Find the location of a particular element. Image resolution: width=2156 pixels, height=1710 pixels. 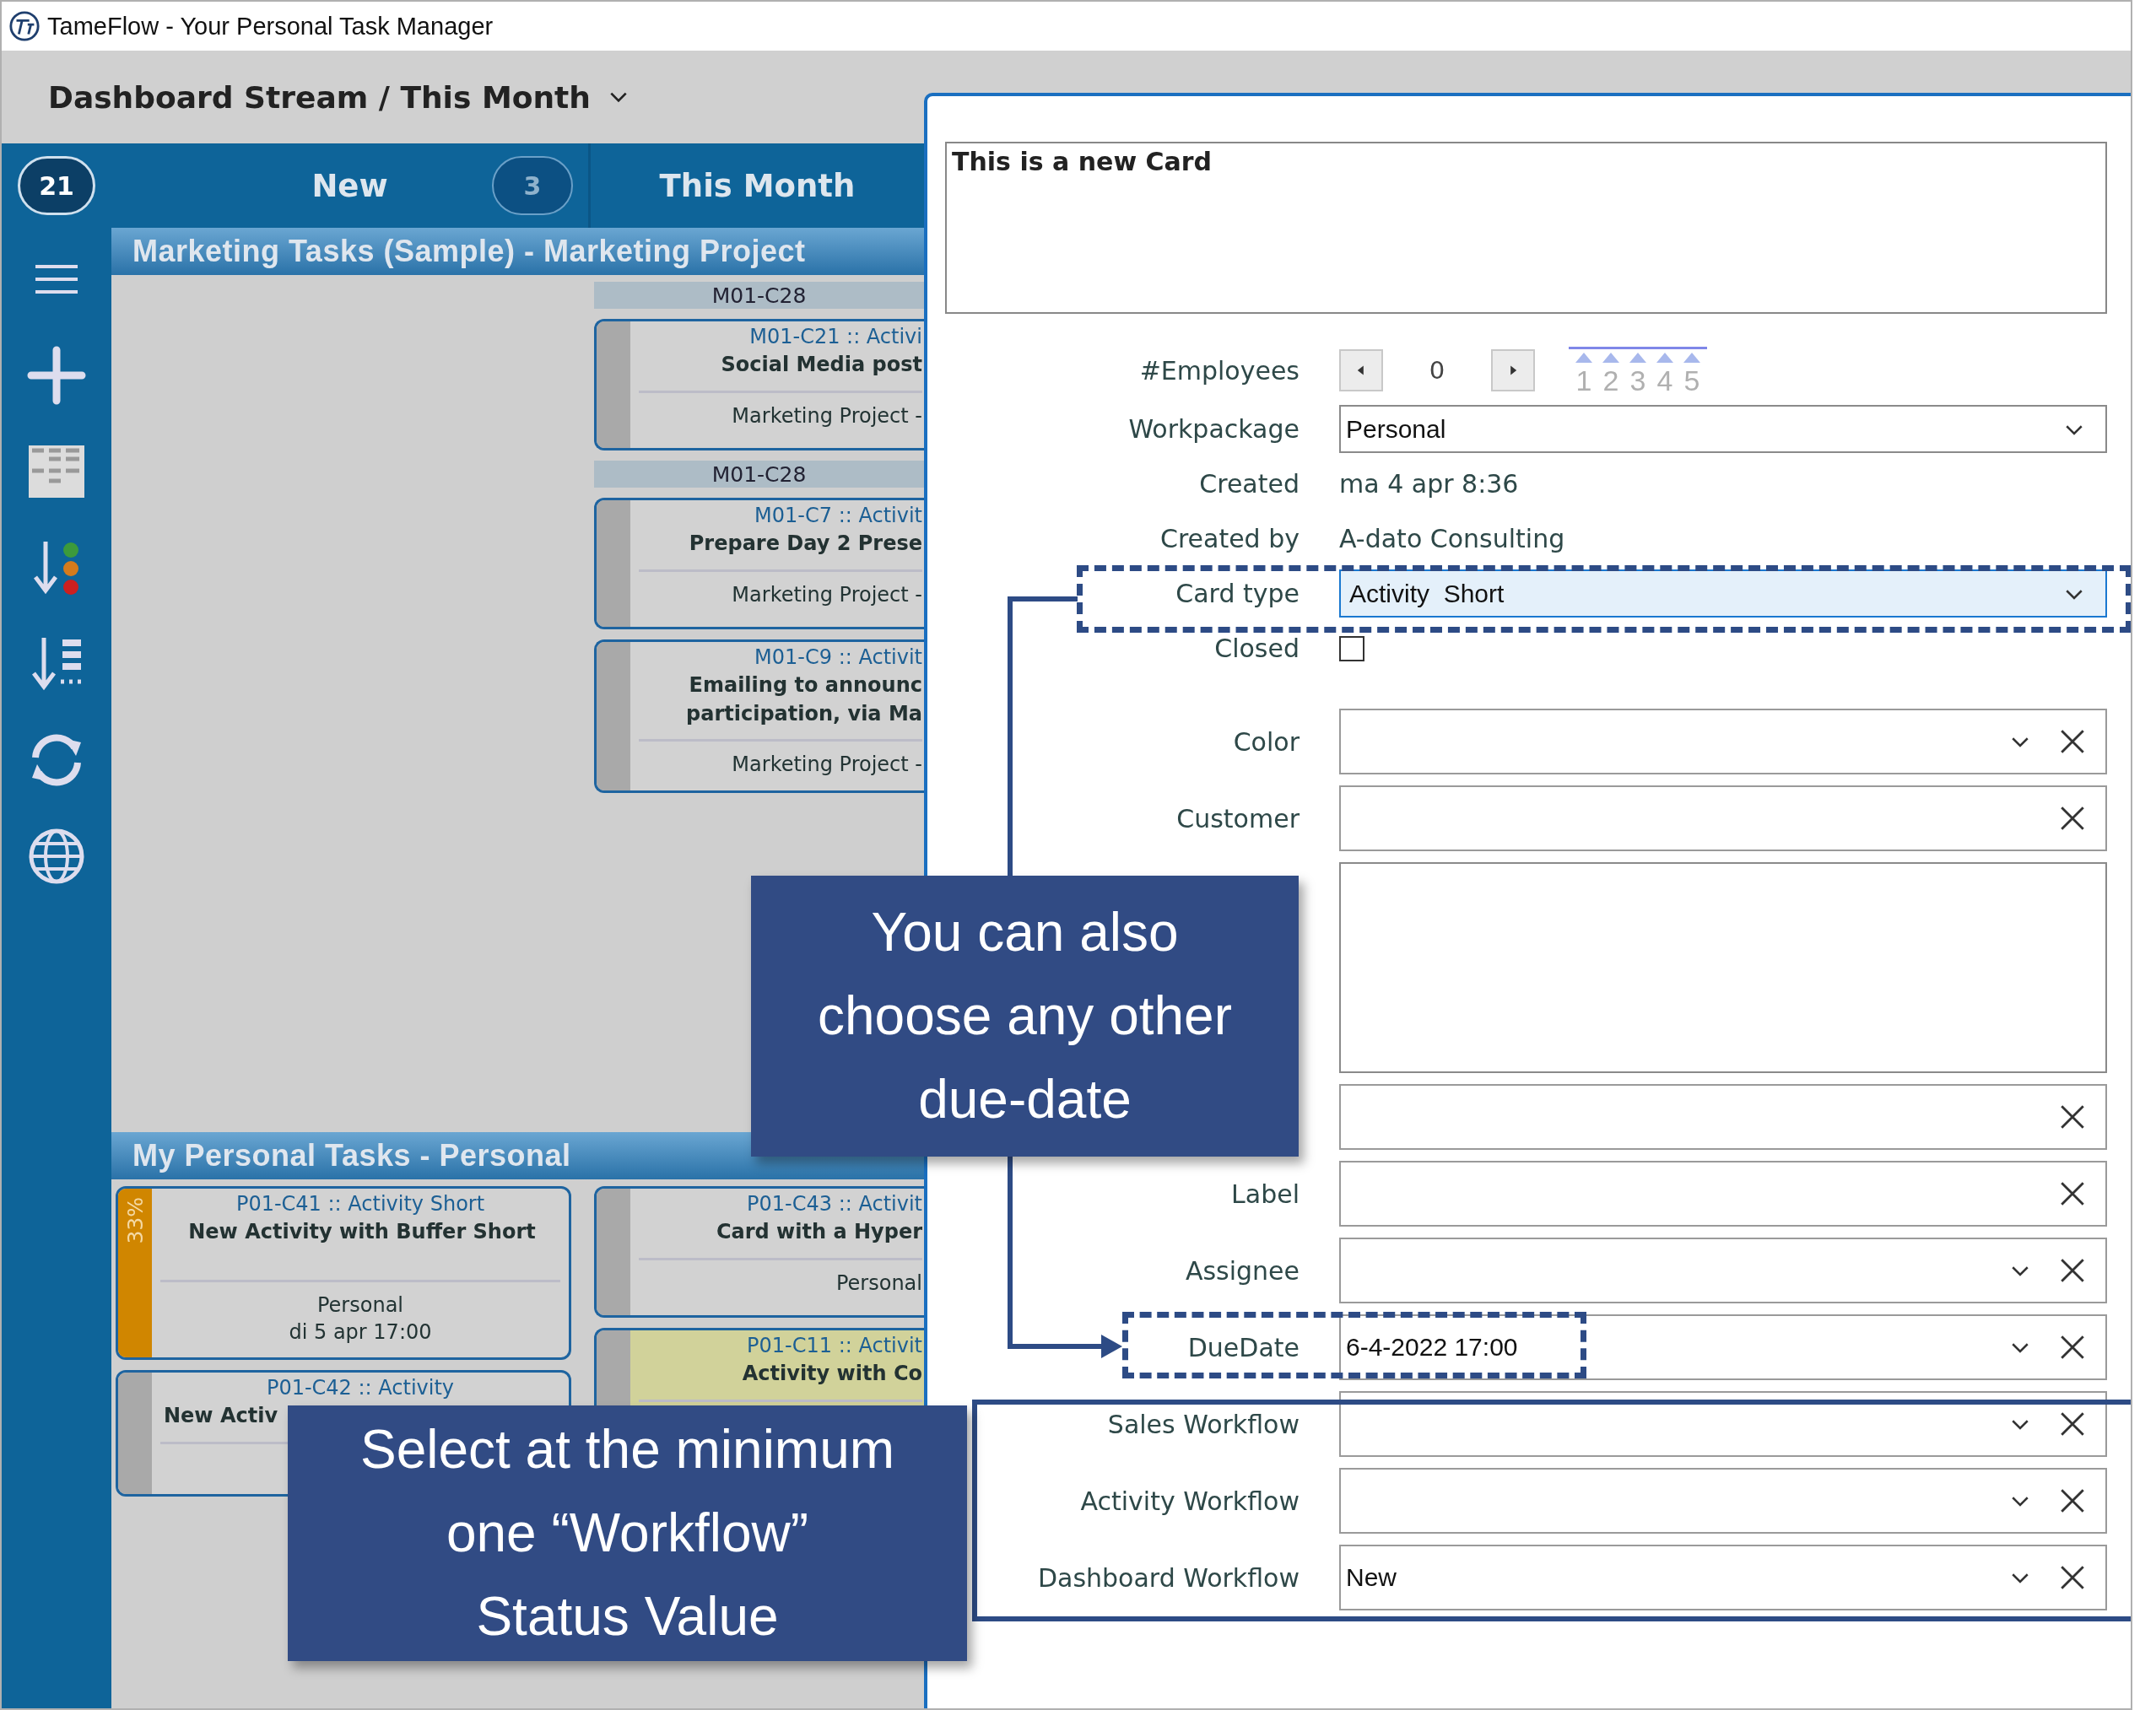

count-badge: 3 is located at coordinates (532, 185).